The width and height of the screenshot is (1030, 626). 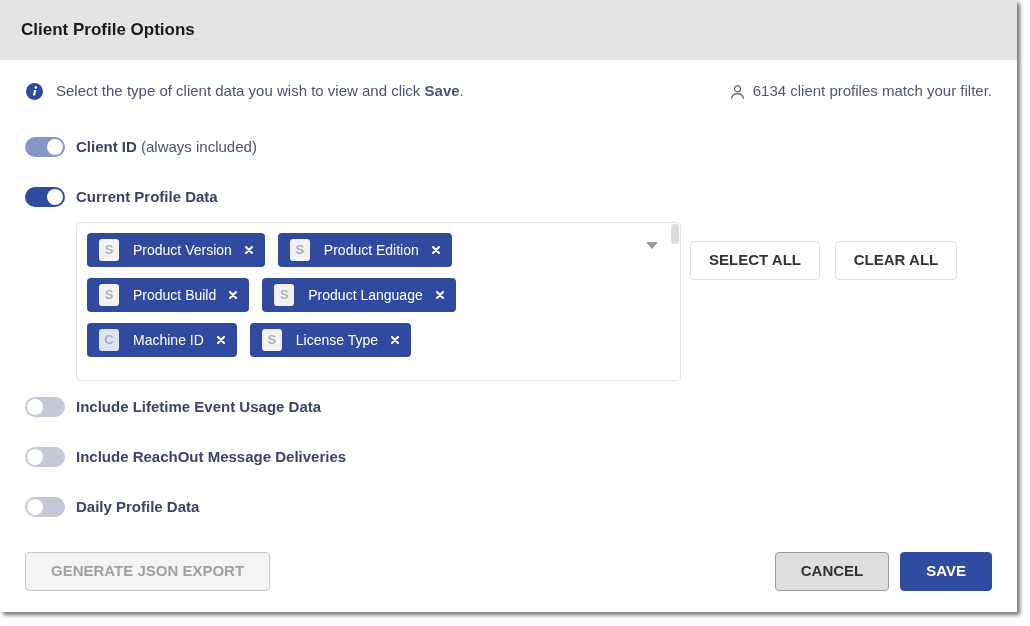 What do you see at coordinates (371, 250) in the screenshot?
I see `tag-label: Product Edition` at bounding box center [371, 250].